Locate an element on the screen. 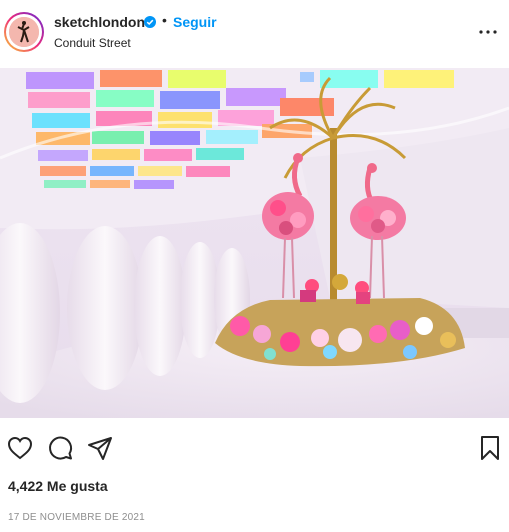 This screenshot has width=509, height=532. heart-icon is located at coordinates (20, 448).